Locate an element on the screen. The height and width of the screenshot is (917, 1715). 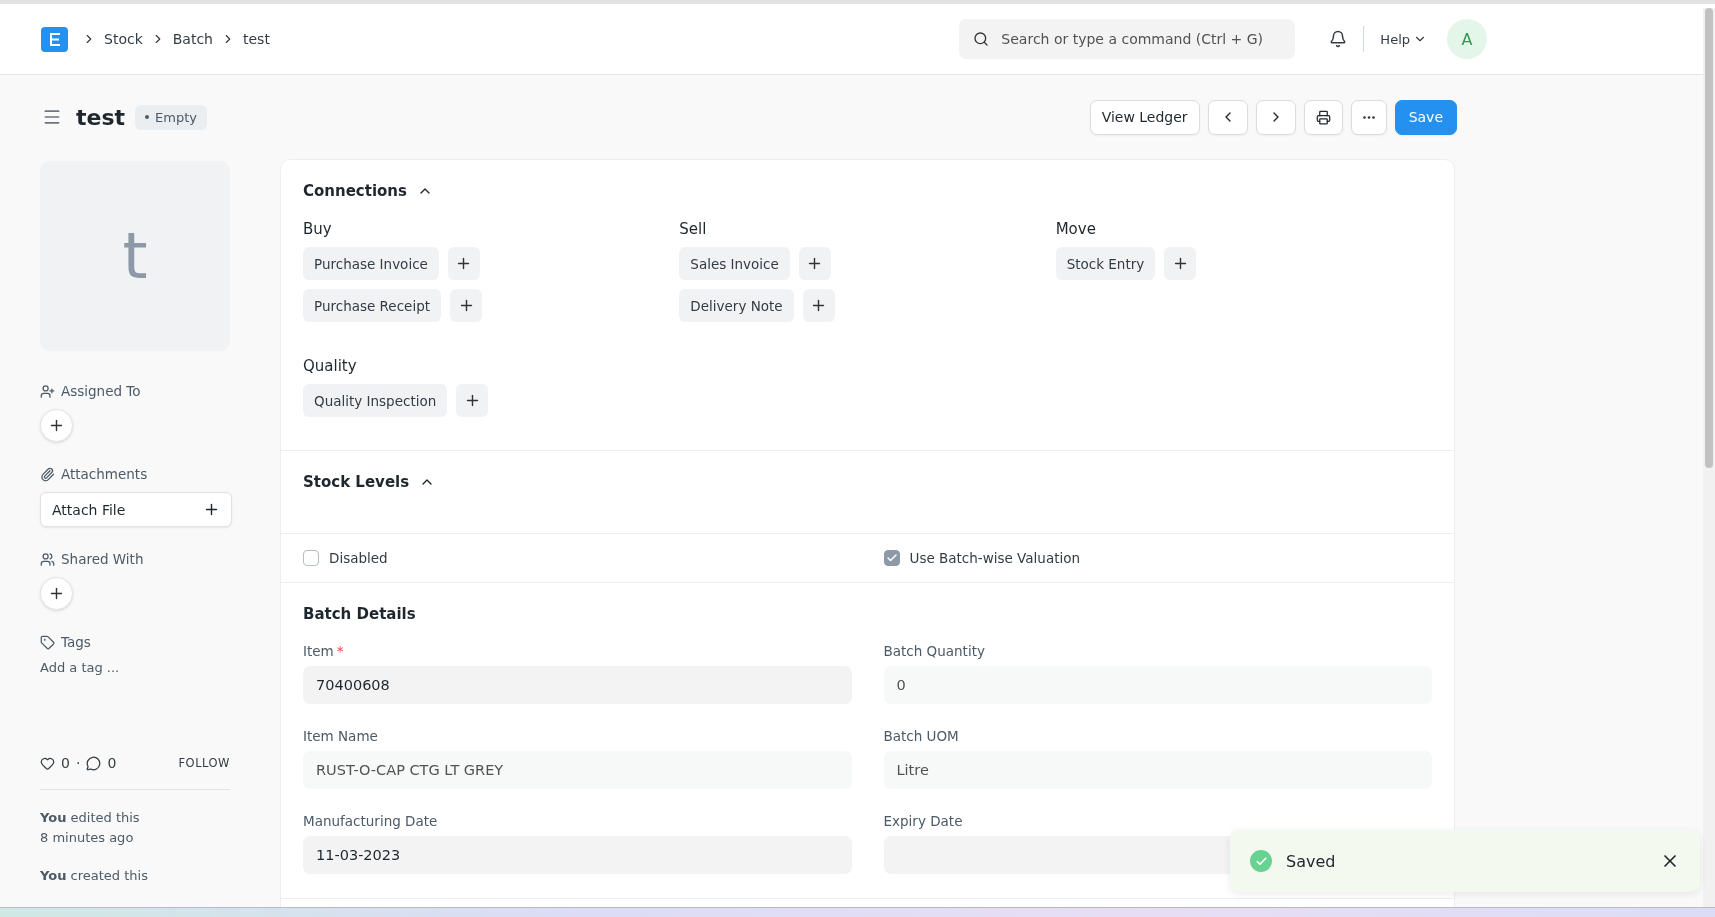
checkbox-label: Use Batch-wise Valuation is located at coordinates (994, 558).